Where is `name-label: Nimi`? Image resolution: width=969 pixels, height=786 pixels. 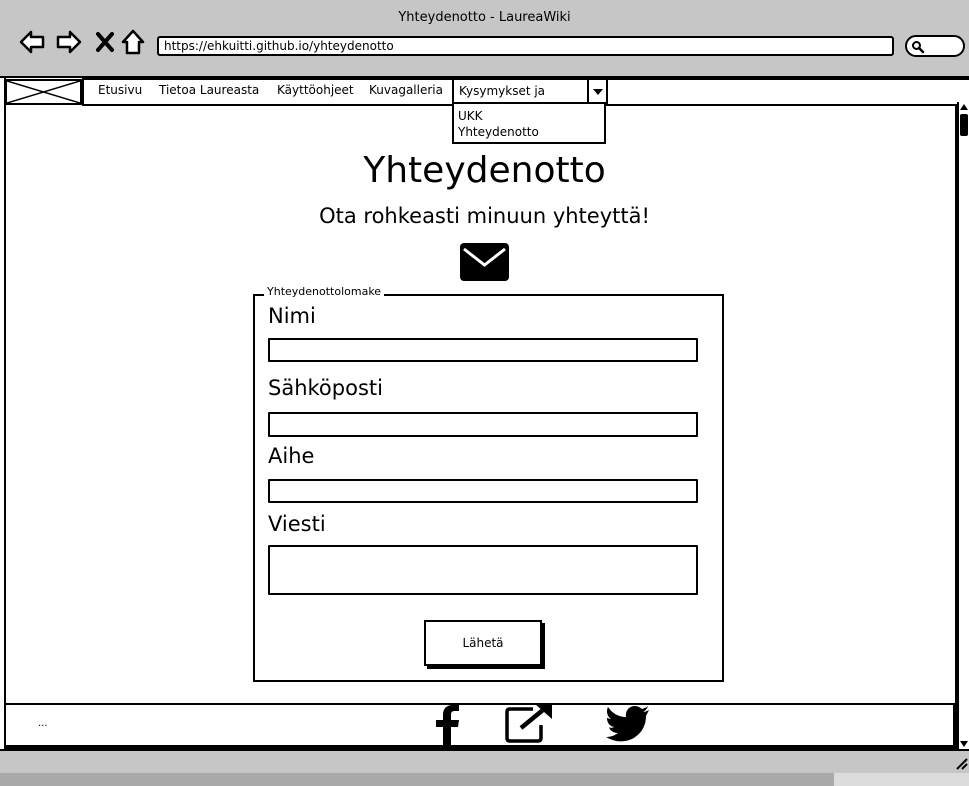
name-label: Nimi is located at coordinates (292, 316).